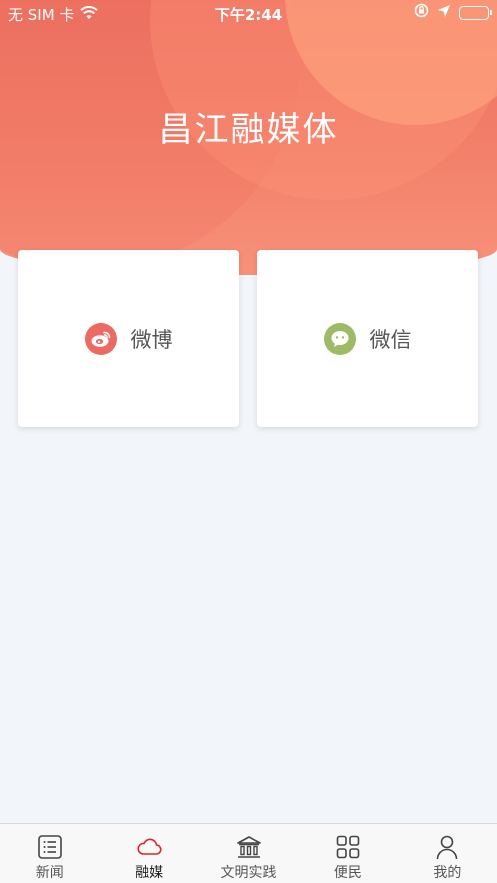  What do you see at coordinates (128, 338) in the screenshot?
I see `weibo-card: 微博` at bounding box center [128, 338].